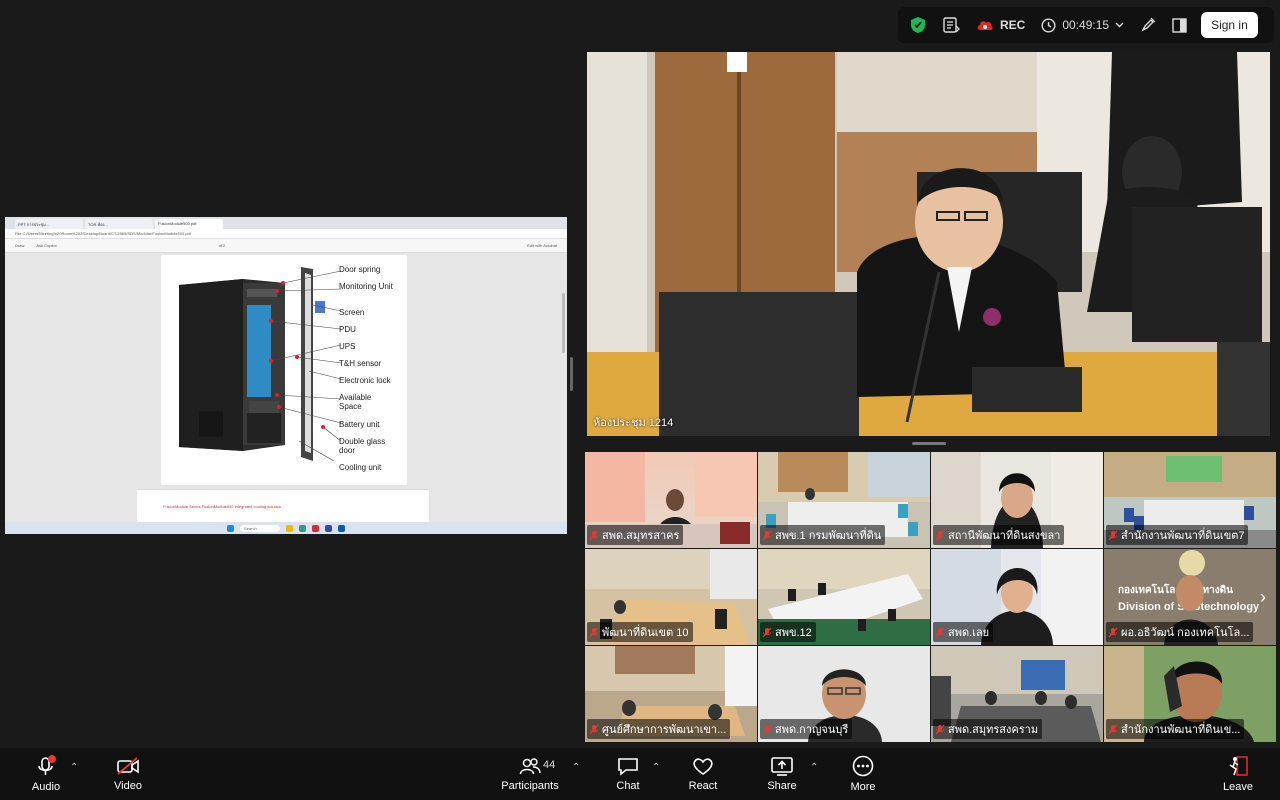 This screenshot has height=800, width=1280. I want to click on leave-door-icon, so click(1238, 766).